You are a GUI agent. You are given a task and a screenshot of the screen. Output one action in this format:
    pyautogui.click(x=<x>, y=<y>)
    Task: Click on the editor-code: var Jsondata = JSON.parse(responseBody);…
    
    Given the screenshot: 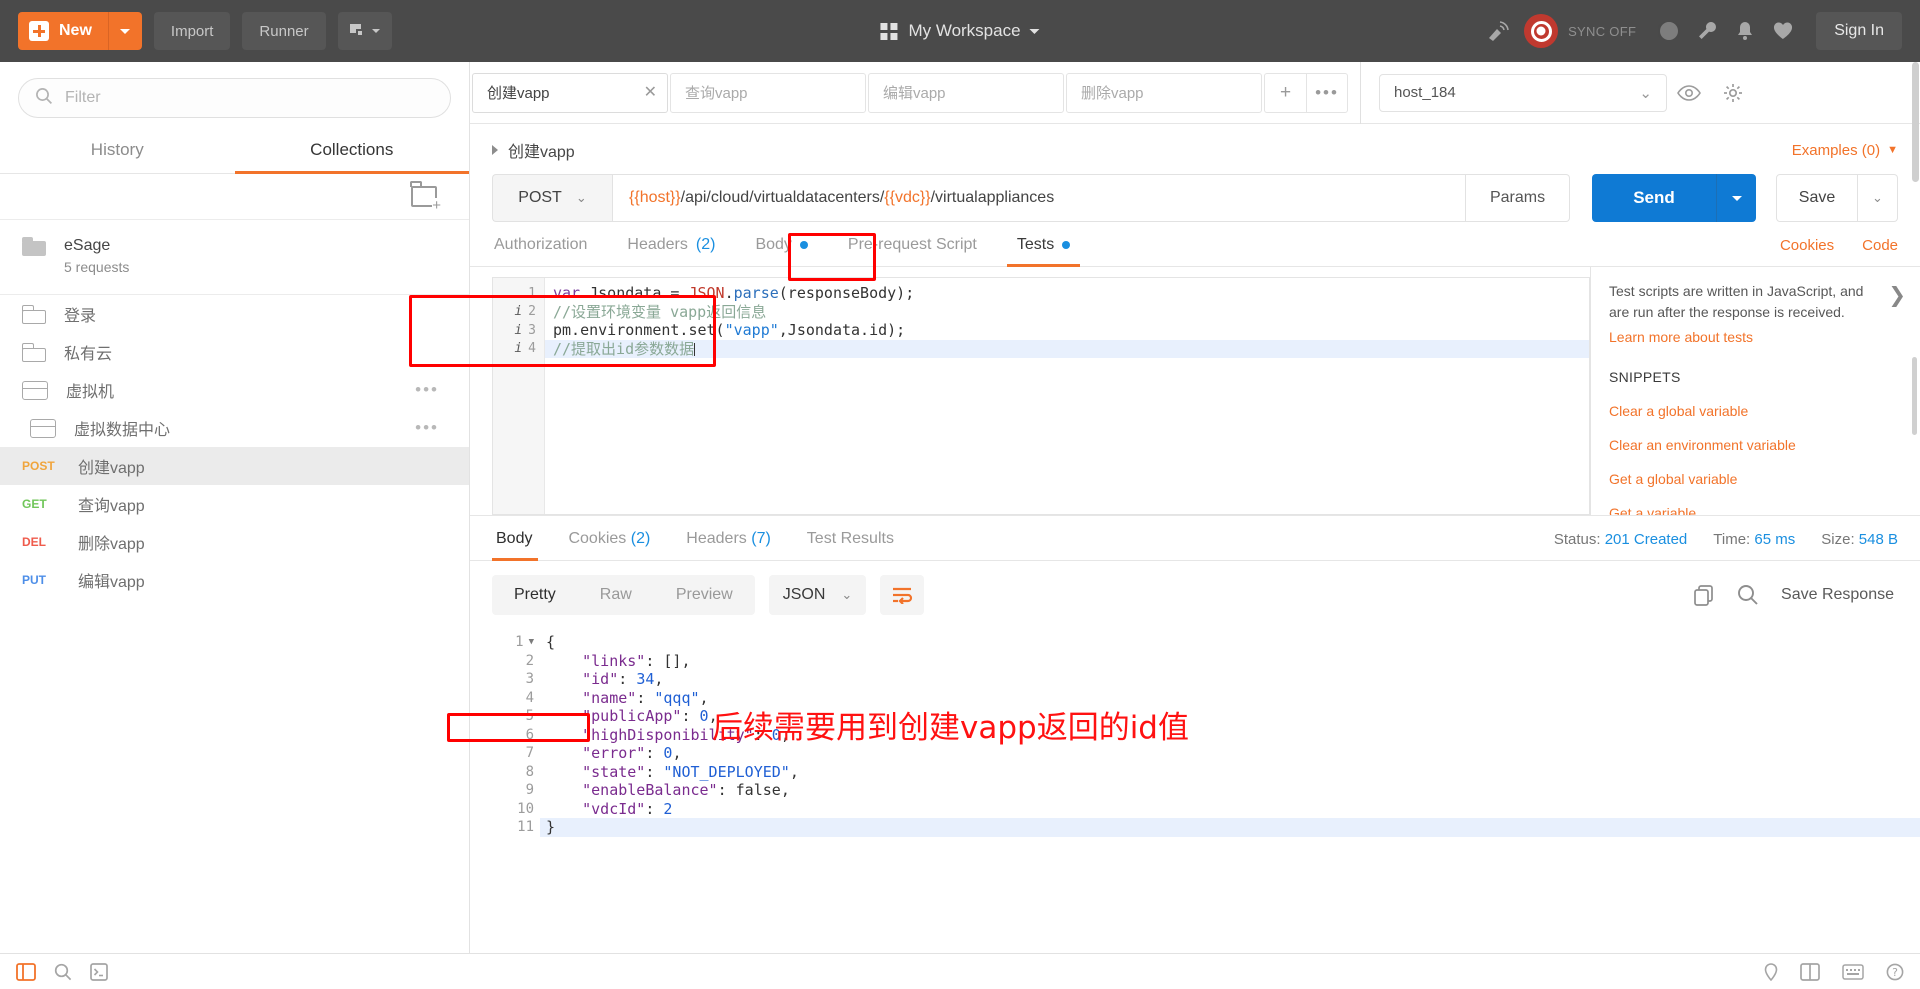 What is the action you would take?
    pyautogui.click(x=1067, y=396)
    